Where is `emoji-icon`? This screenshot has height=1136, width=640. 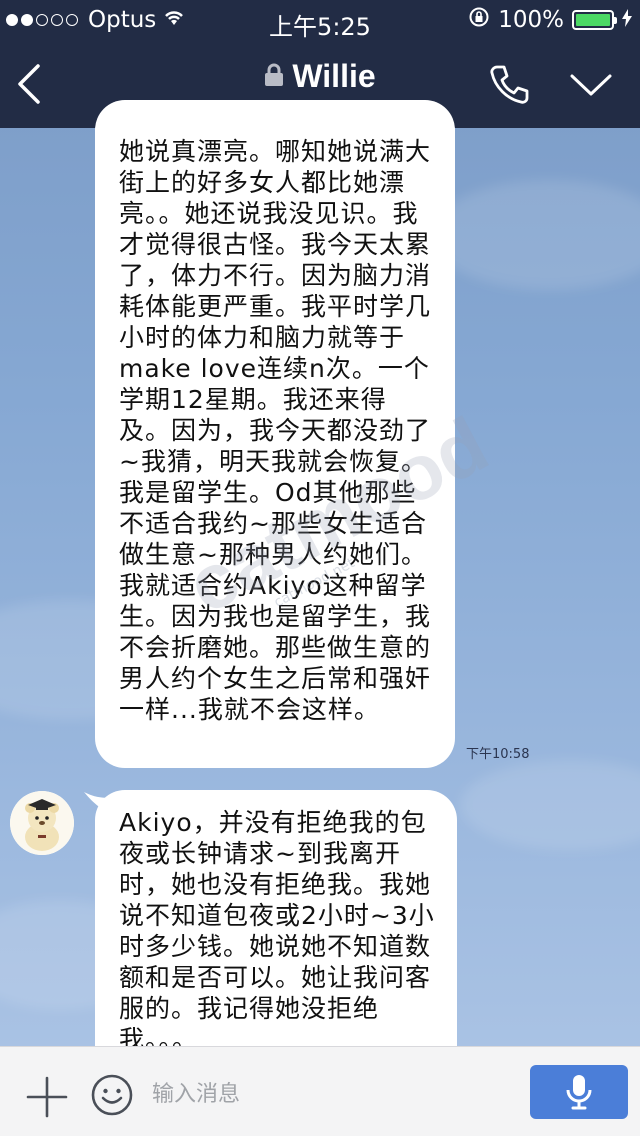 emoji-icon is located at coordinates (112, 1095).